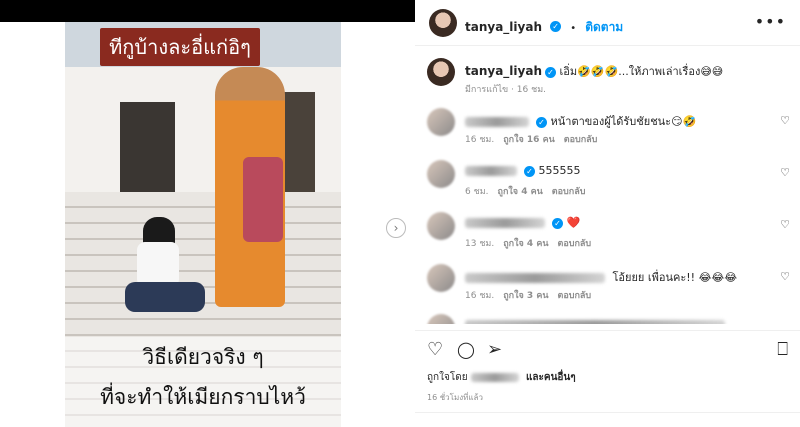 The height and width of the screenshot is (427, 800). Describe the element at coordinates (641, 71) in the screenshot. I see `caption-text: เอิ่ม🤣🤣🤣...ให้ภาพเล่าเรื่อง😅😅` at that location.